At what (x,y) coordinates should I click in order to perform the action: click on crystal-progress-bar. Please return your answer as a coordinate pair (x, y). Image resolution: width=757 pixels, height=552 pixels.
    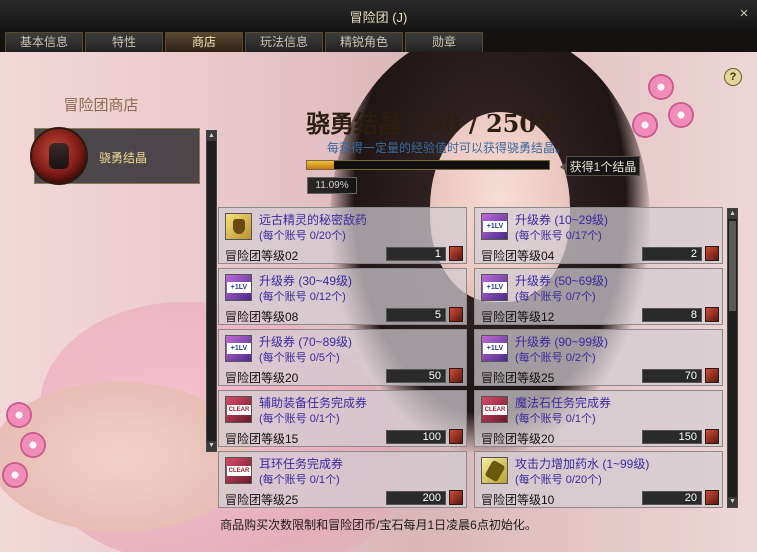
    Looking at the image, I should click on (428, 165).